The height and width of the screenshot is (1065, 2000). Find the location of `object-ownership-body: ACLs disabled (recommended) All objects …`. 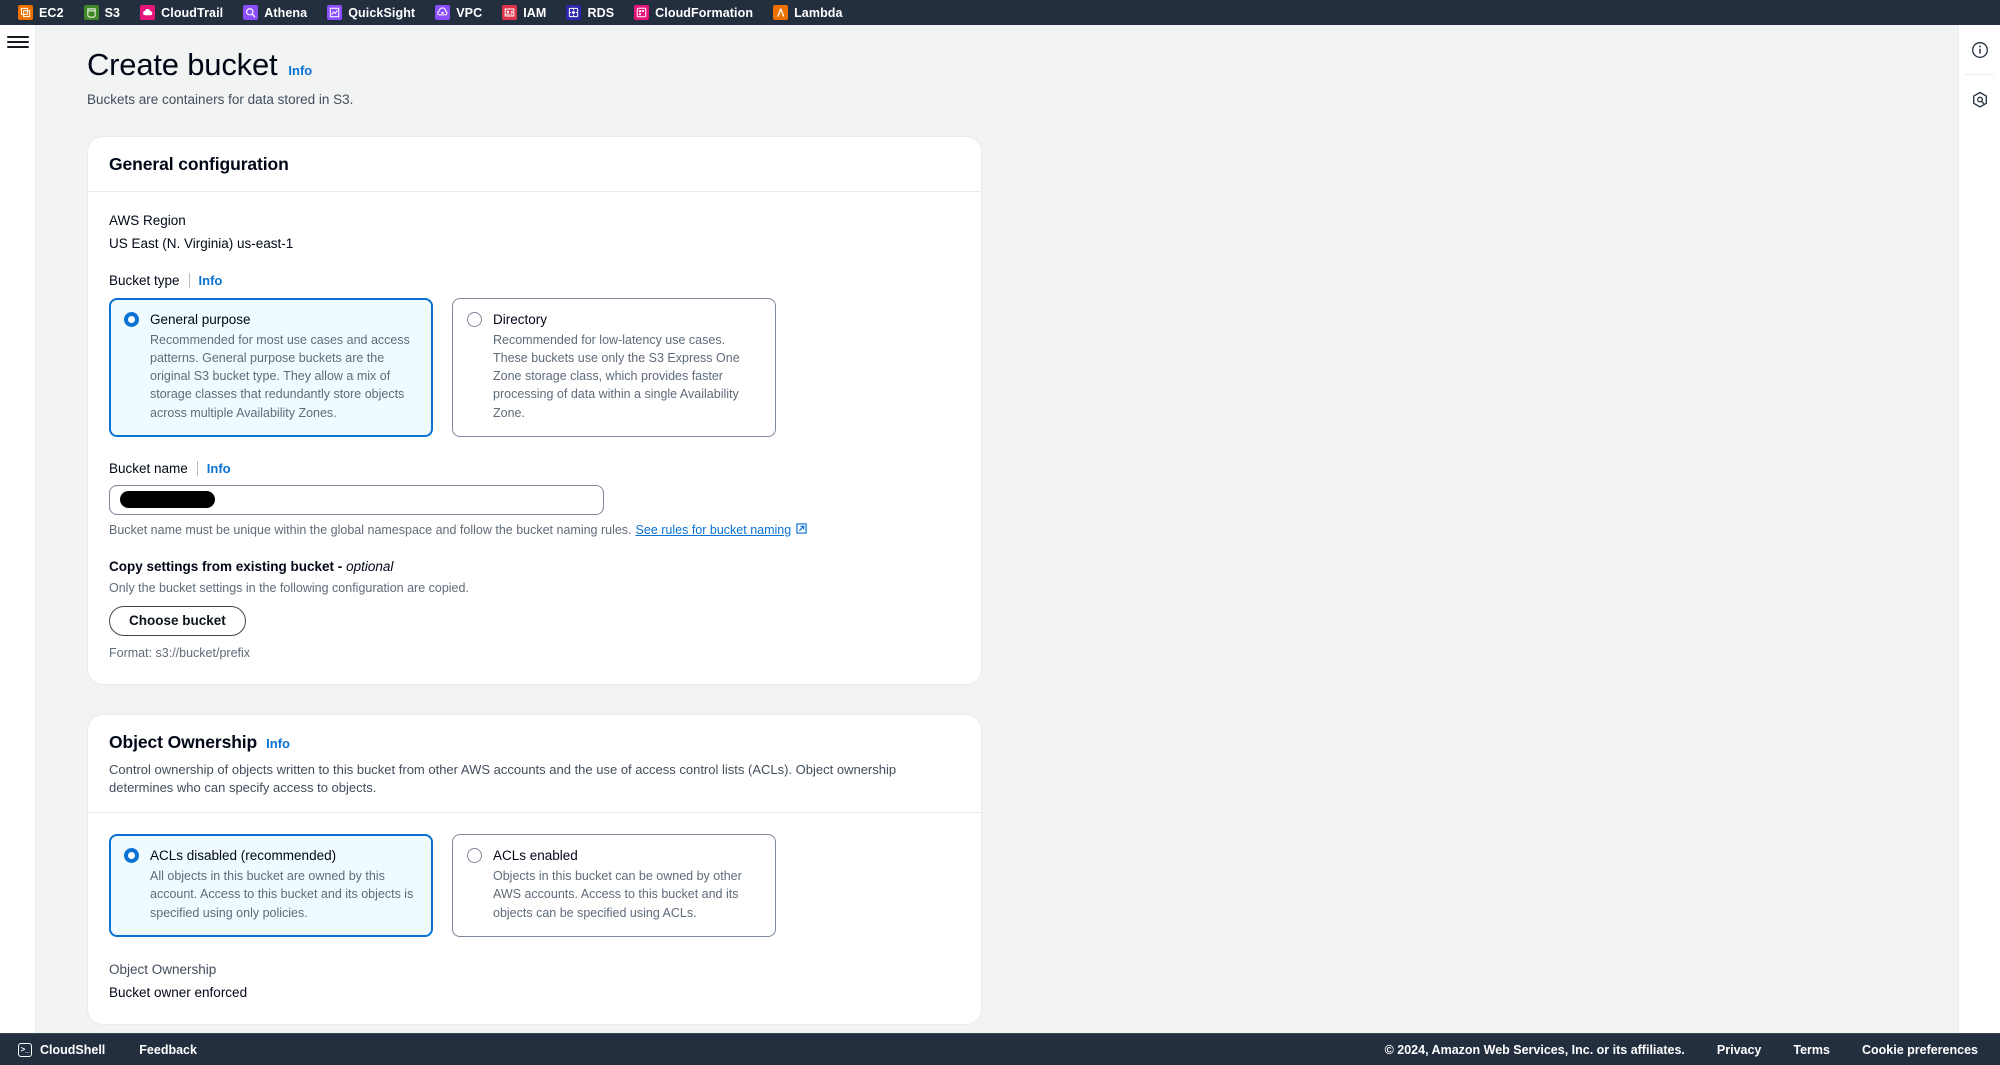

object-ownership-body: ACLs disabled (recommended) All objects … is located at coordinates (534, 917).